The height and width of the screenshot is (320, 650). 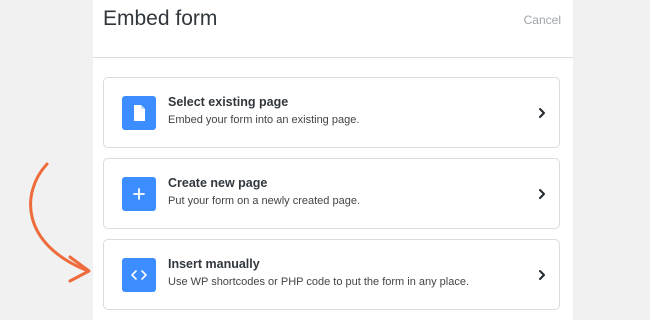 I want to click on option-title: Insert manually, so click(x=214, y=264).